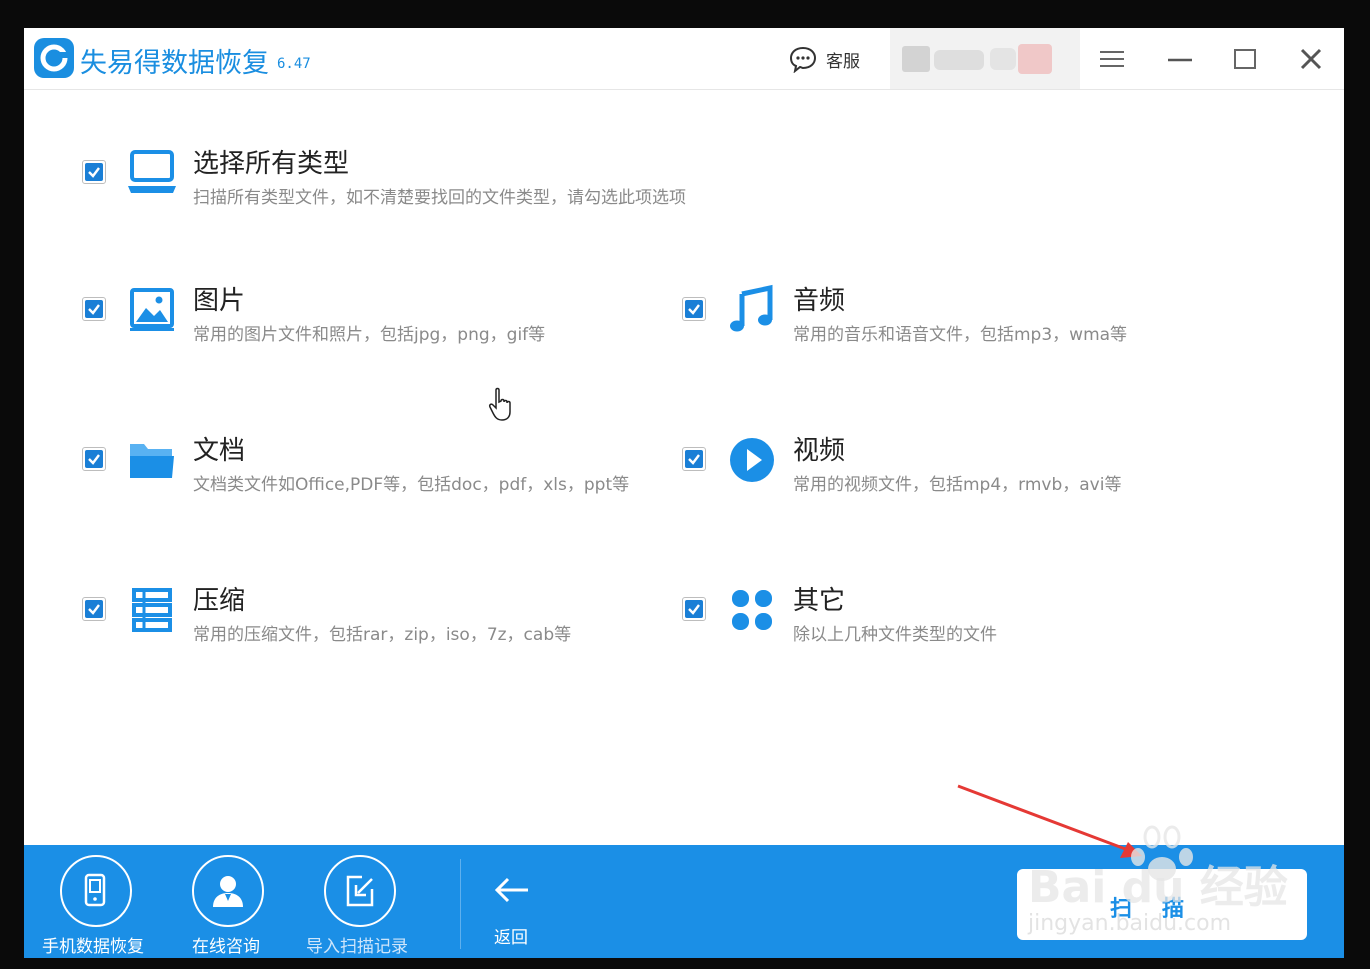 This screenshot has width=1370, height=969. Describe the element at coordinates (895, 635) in the screenshot. I see `option-desc: 除以上几种文件类型的文件` at that location.